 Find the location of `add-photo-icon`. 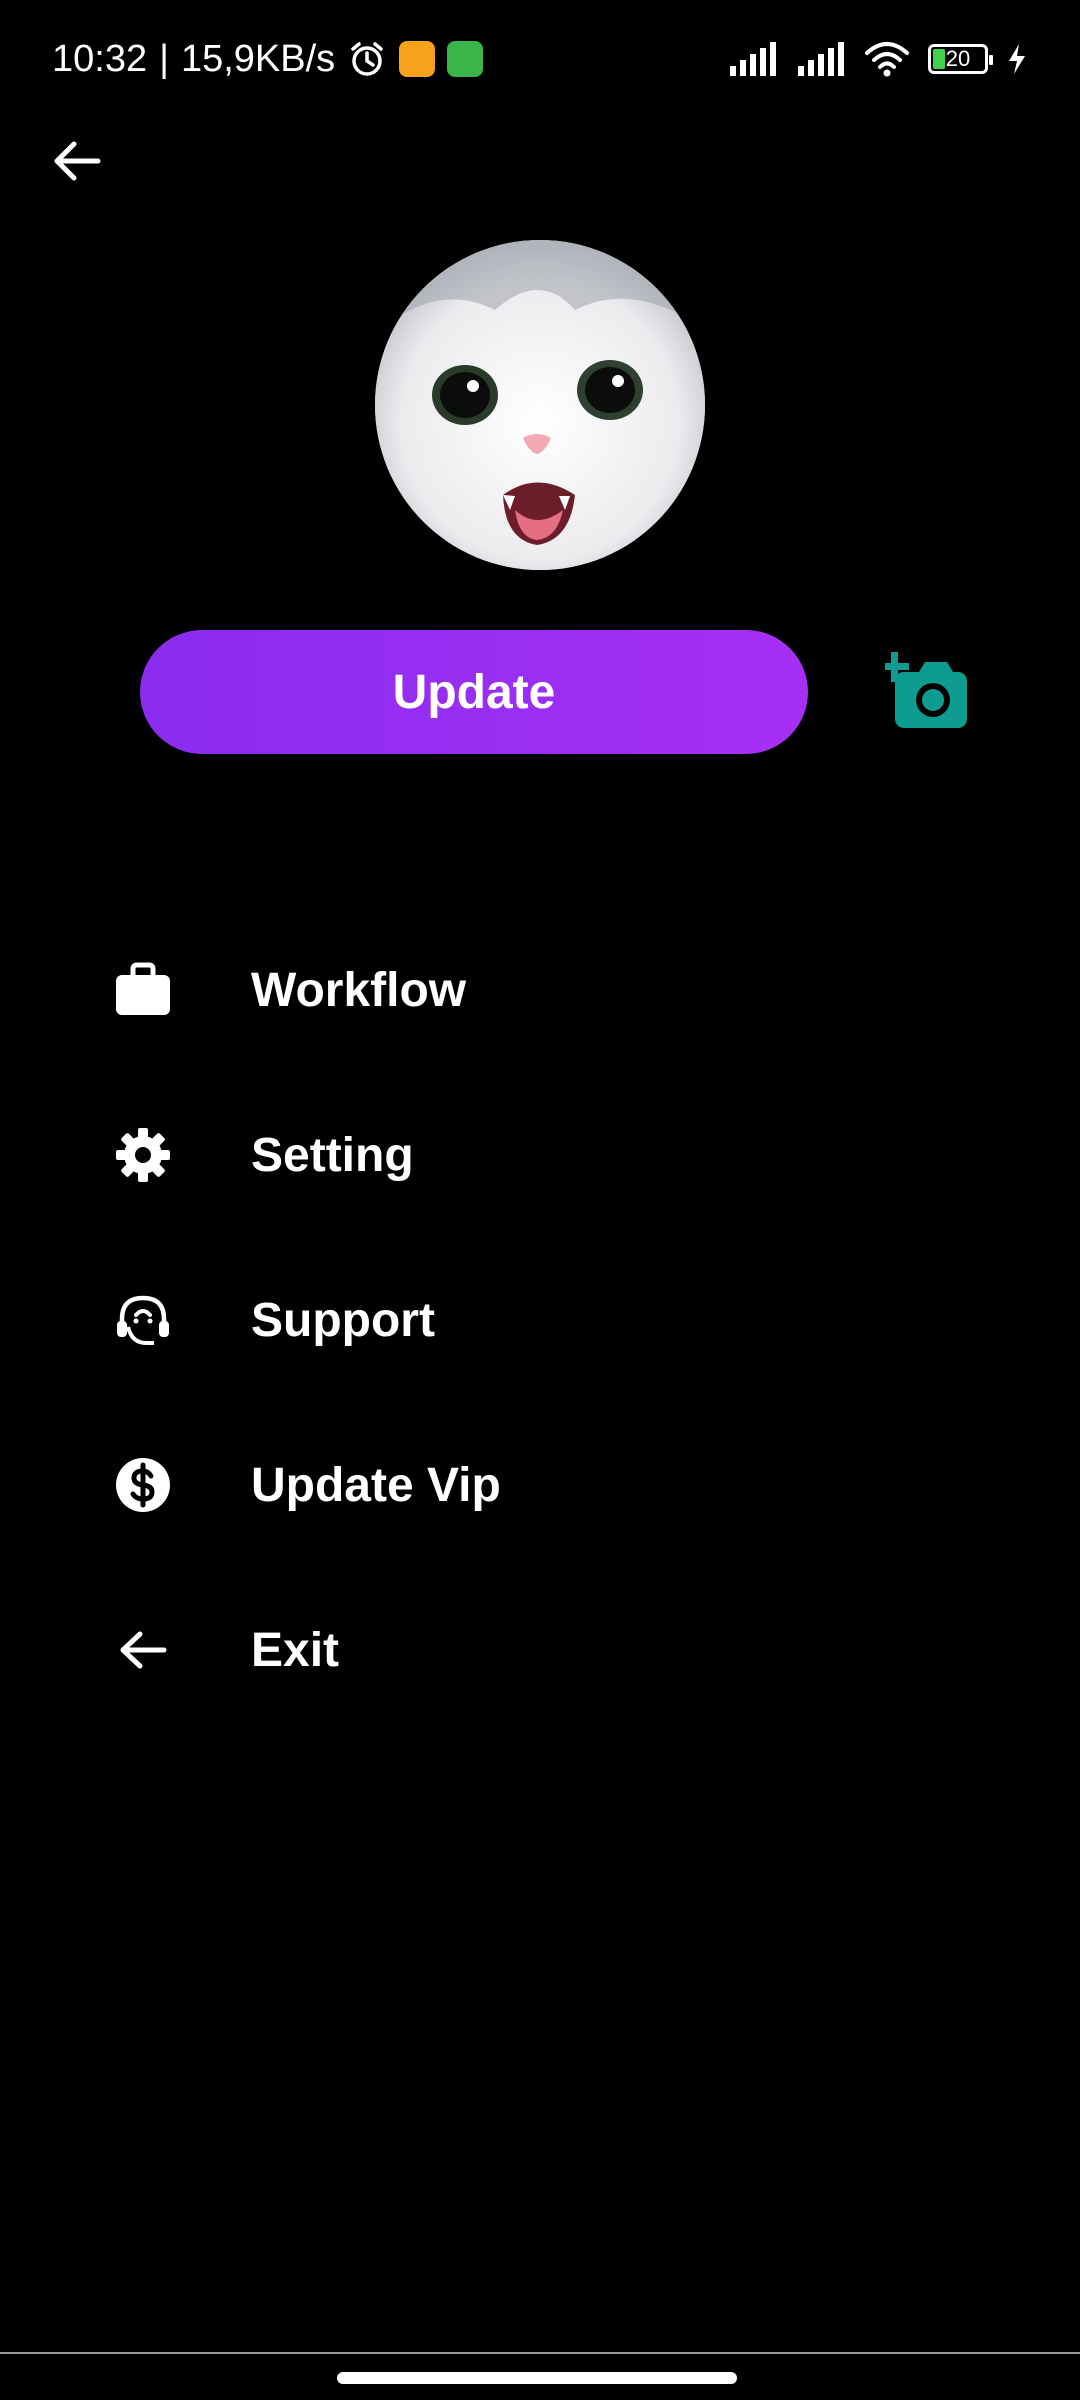

add-photo-icon is located at coordinates (923, 690).